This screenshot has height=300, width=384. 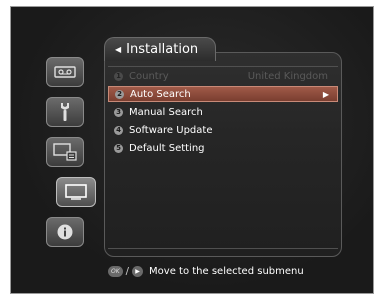 I want to click on item-number-badge: 1, so click(x=118, y=76).